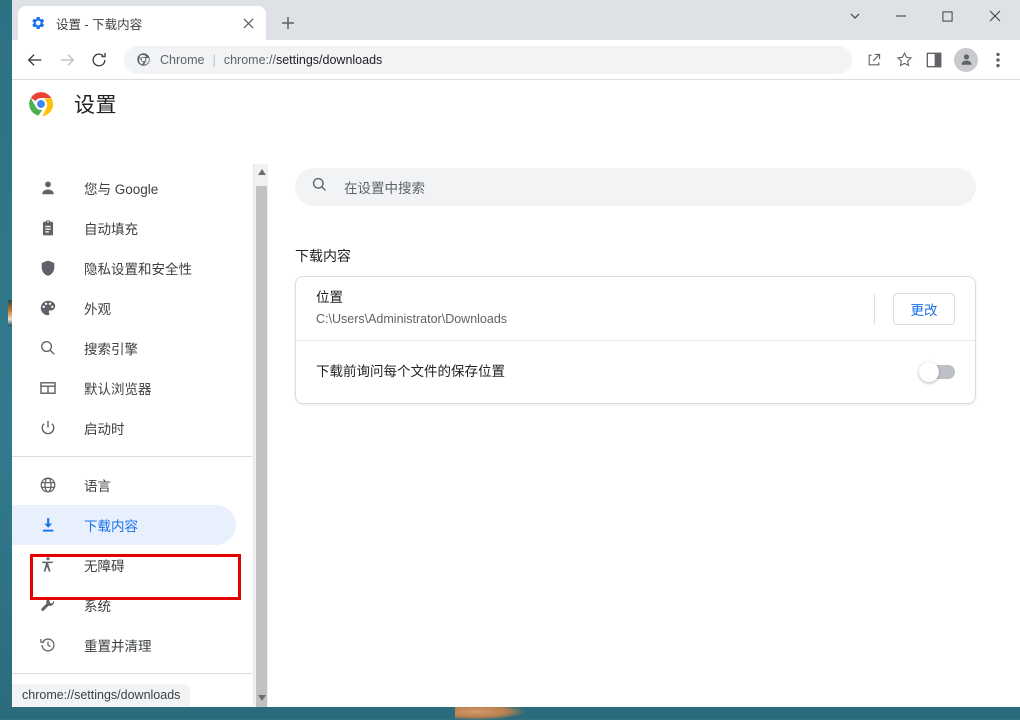 This screenshot has width=1020, height=720. I want to click on settings-header: 设置, so click(516, 104).